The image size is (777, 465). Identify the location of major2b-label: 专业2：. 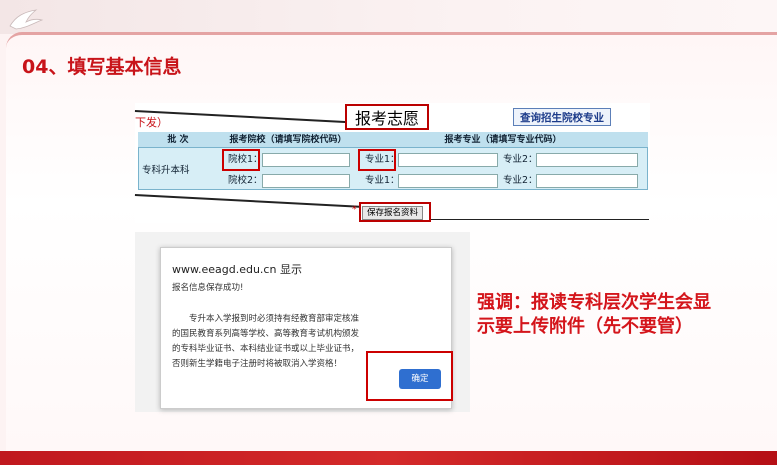
(520, 180).